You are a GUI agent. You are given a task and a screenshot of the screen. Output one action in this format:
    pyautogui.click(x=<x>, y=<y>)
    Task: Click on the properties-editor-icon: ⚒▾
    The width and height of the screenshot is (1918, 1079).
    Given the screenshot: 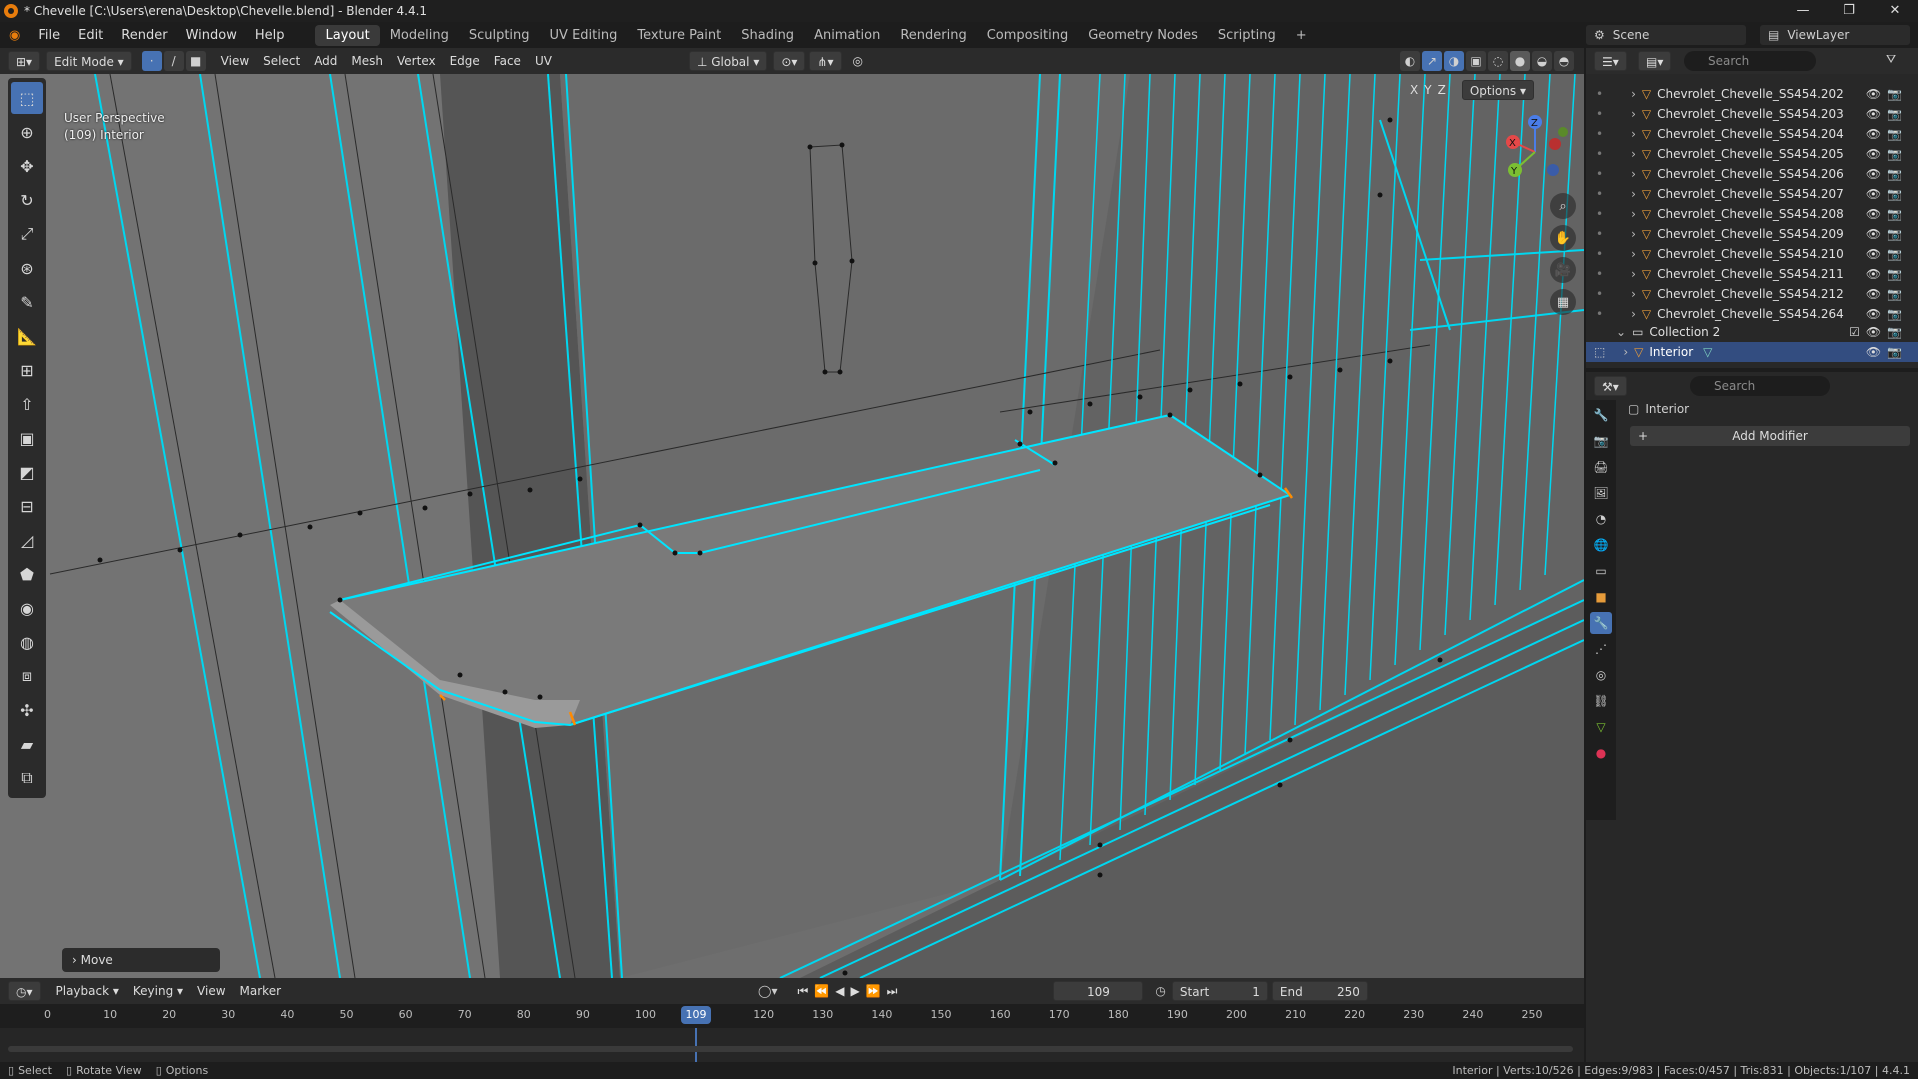 What is the action you would take?
    pyautogui.click(x=1610, y=386)
    